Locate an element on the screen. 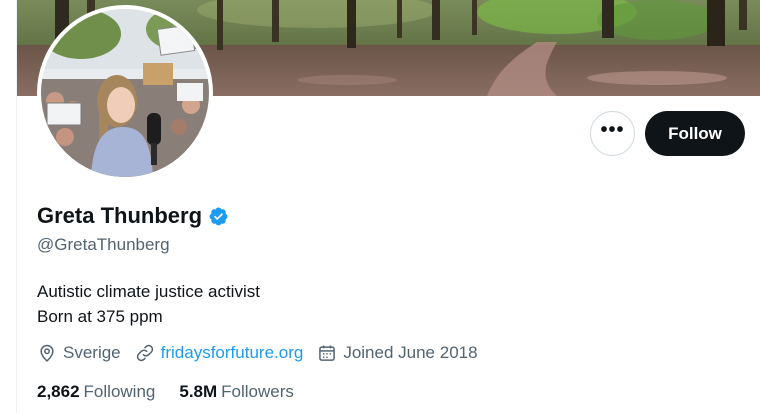  follow-button-label: Follow is located at coordinates (695, 133).